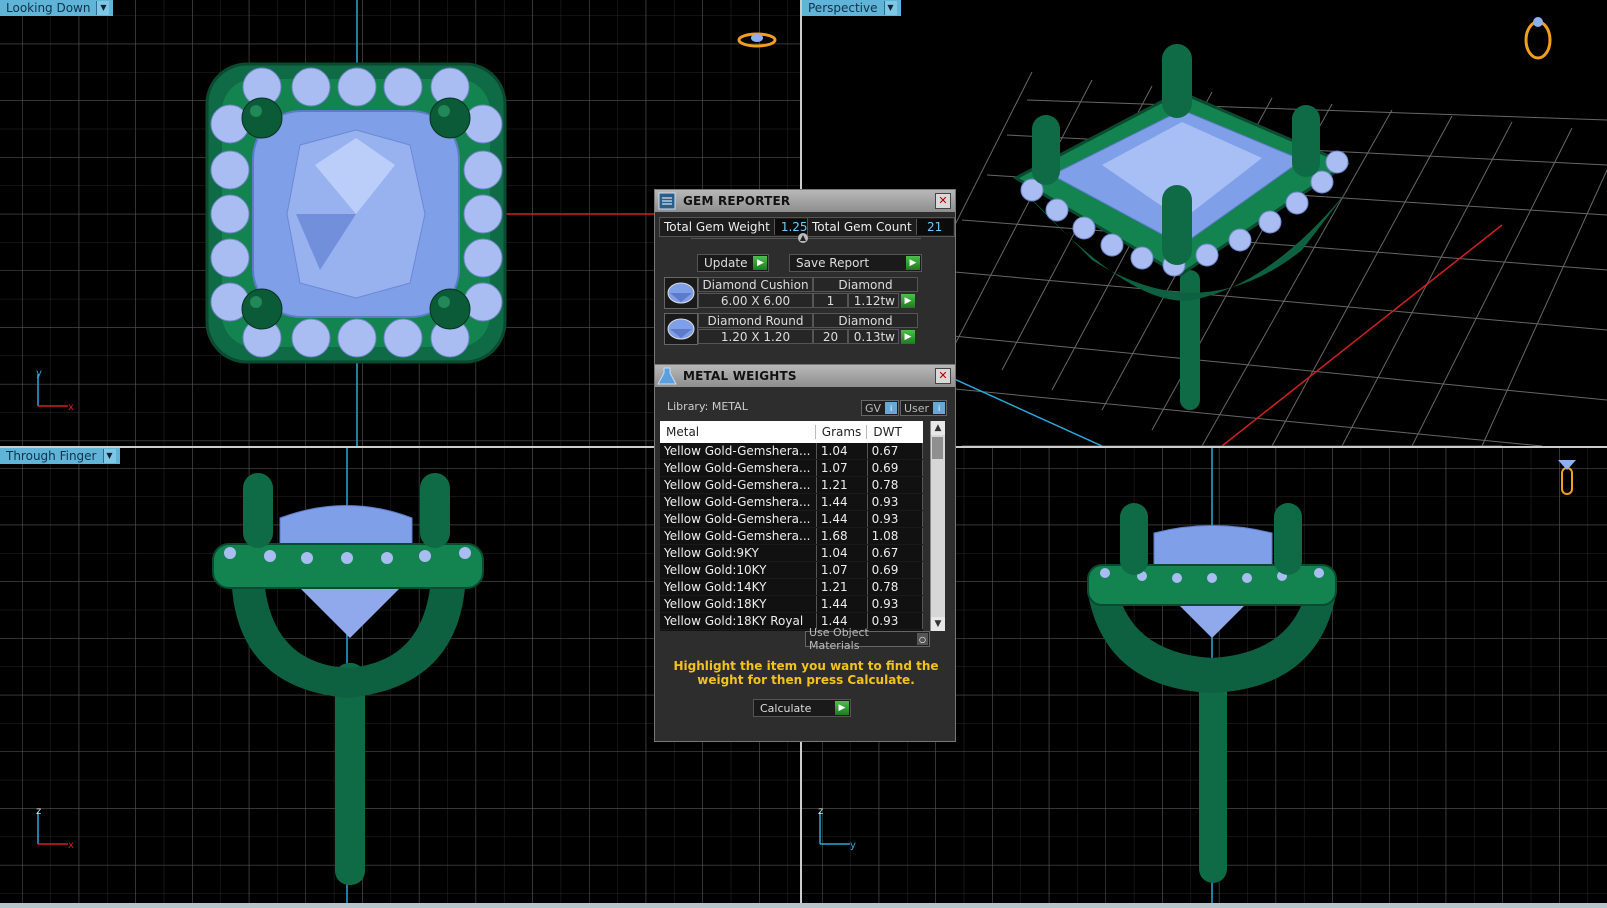  What do you see at coordinates (842, 432) in the screenshot?
I see `column-grams: Grams` at bounding box center [842, 432].